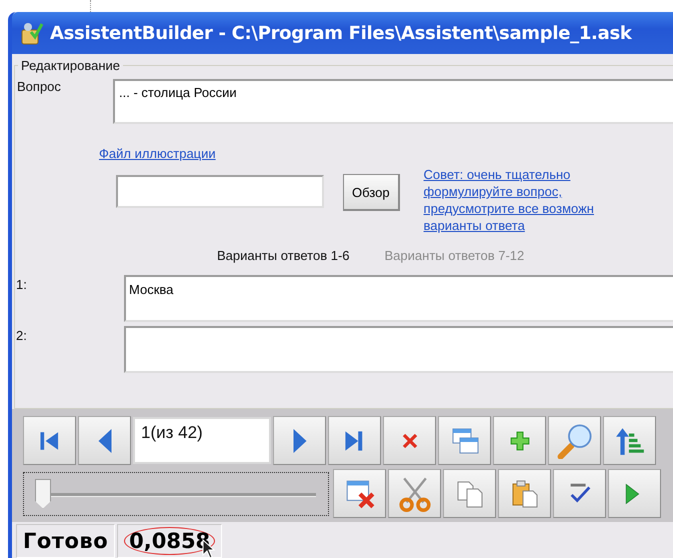 Image resolution: width=673 pixels, height=558 pixels. Describe the element at coordinates (43, 493) in the screenshot. I see `slider-thumb` at that location.